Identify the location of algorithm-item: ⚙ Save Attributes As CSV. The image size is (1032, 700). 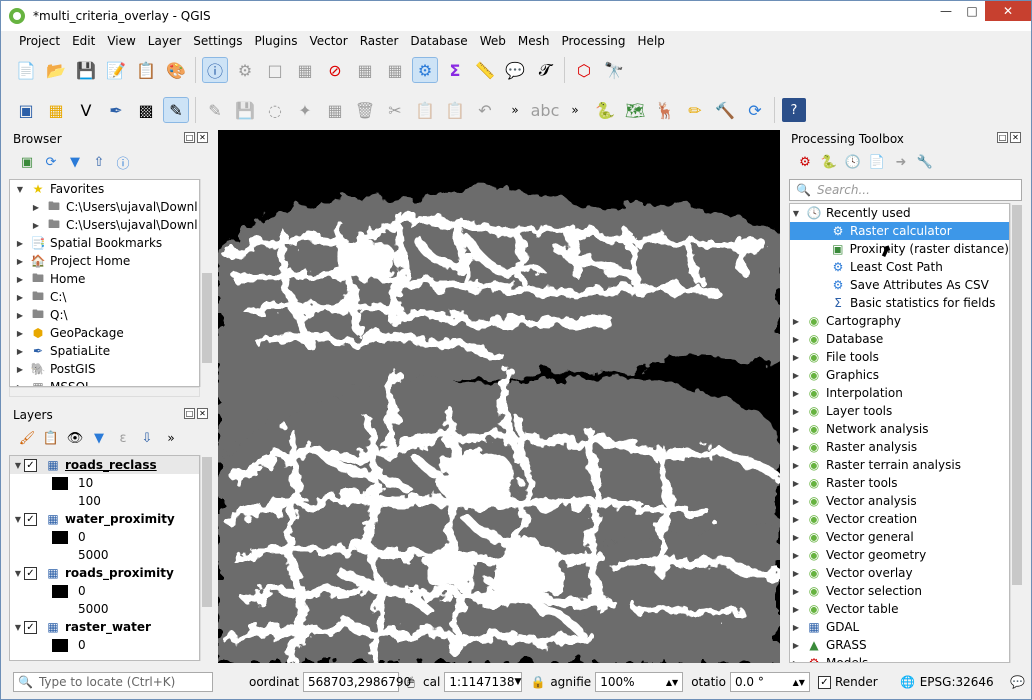
(899, 285).